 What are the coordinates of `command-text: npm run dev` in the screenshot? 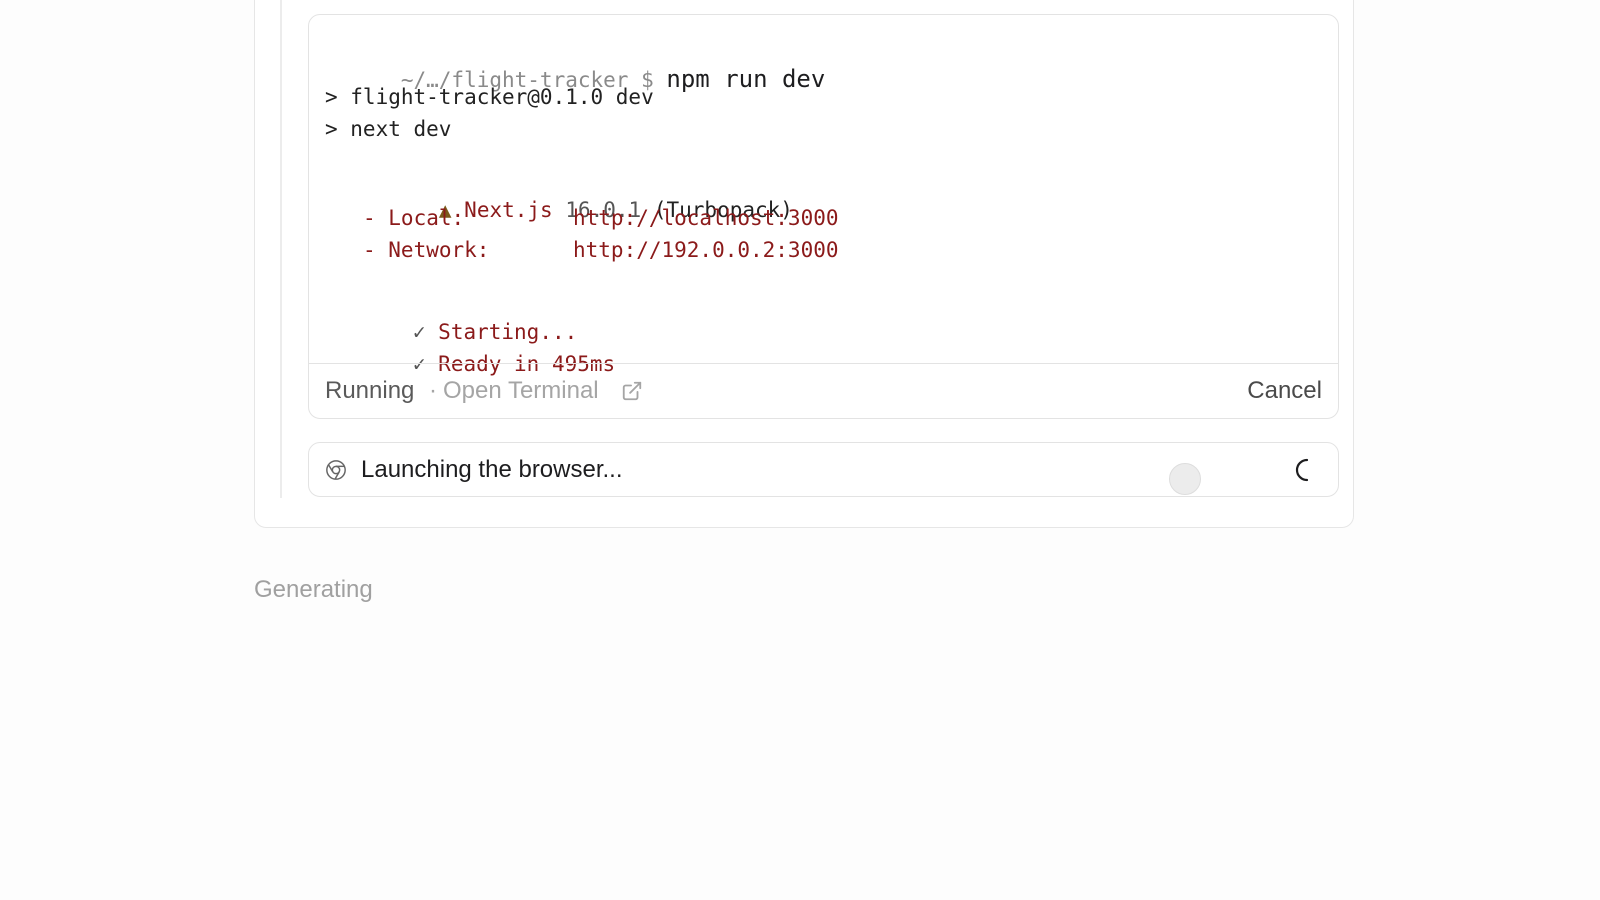 It's located at (746, 79).